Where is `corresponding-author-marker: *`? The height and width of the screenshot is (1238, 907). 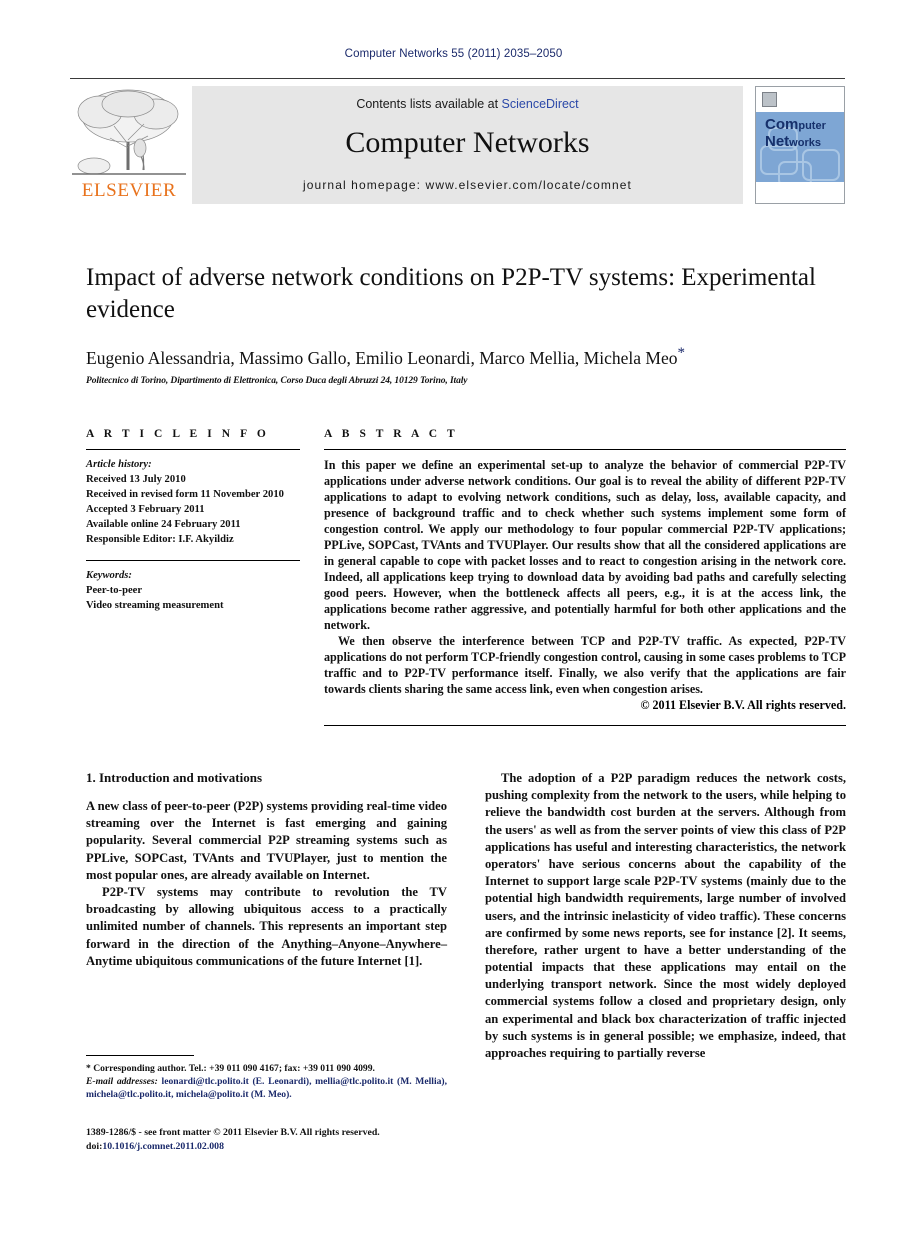
corresponding-author-marker: * is located at coordinates (681, 353).